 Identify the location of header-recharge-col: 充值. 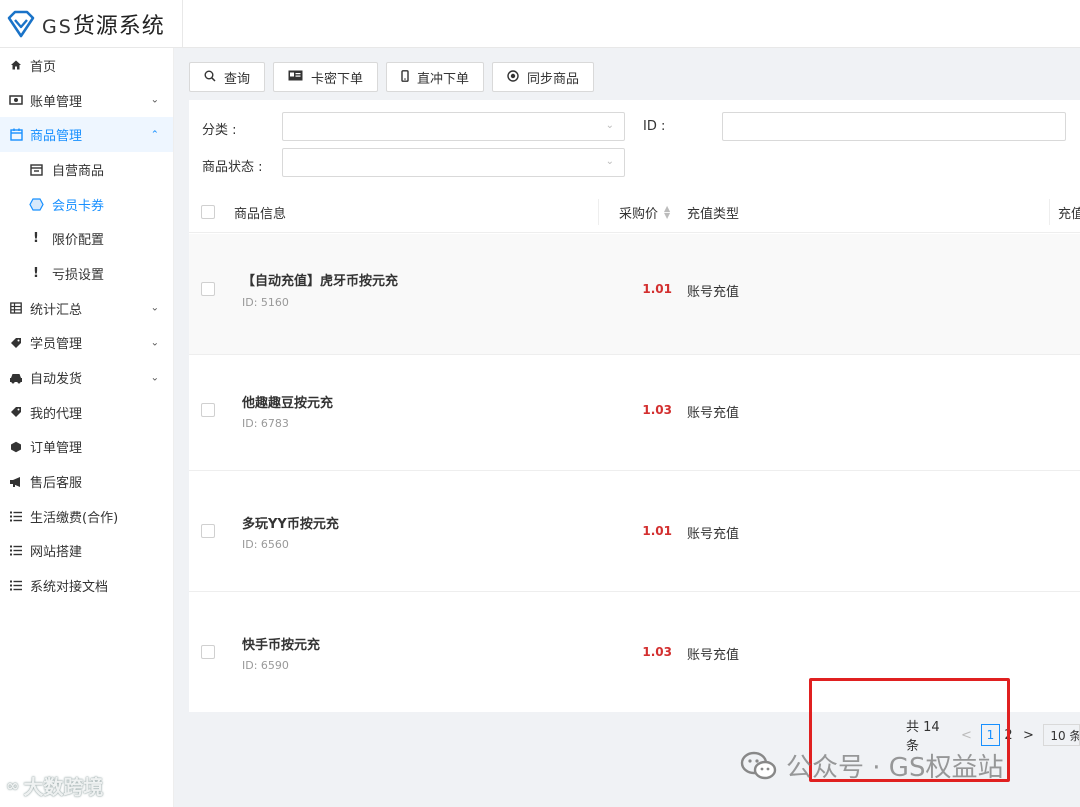
(1069, 214).